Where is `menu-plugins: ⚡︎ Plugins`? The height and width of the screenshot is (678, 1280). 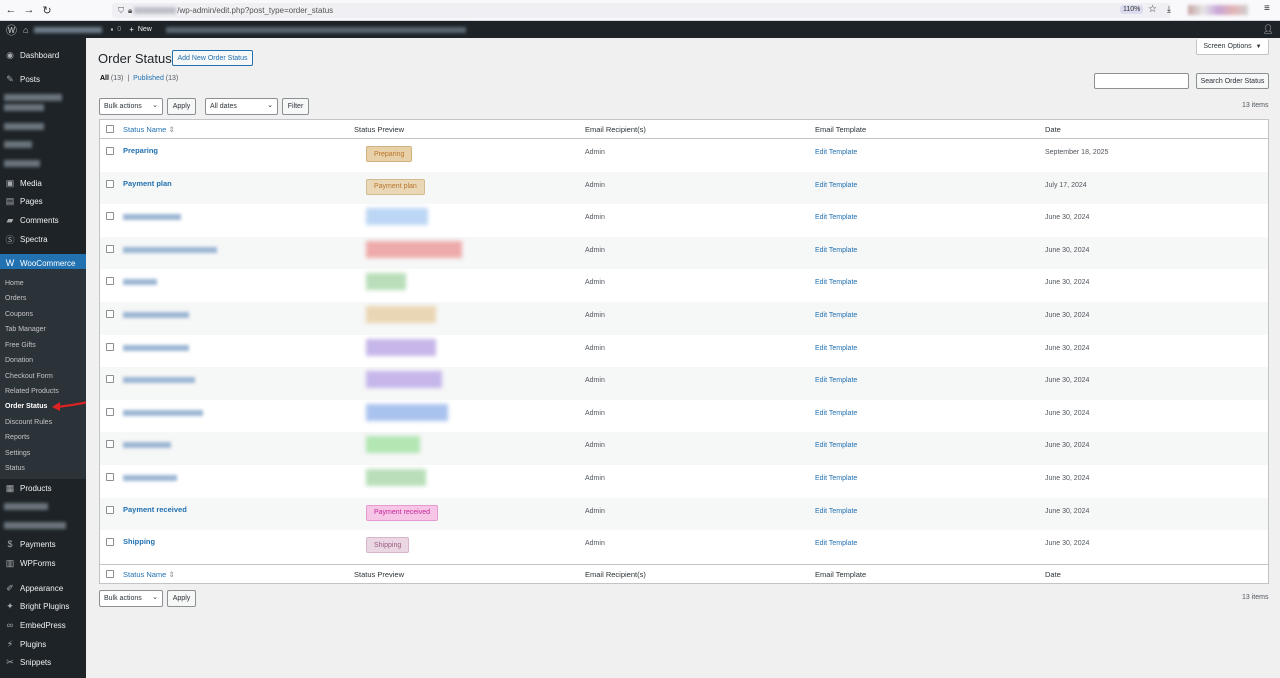 menu-plugins: ⚡︎ Plugins is located at coordinates (43, 644).